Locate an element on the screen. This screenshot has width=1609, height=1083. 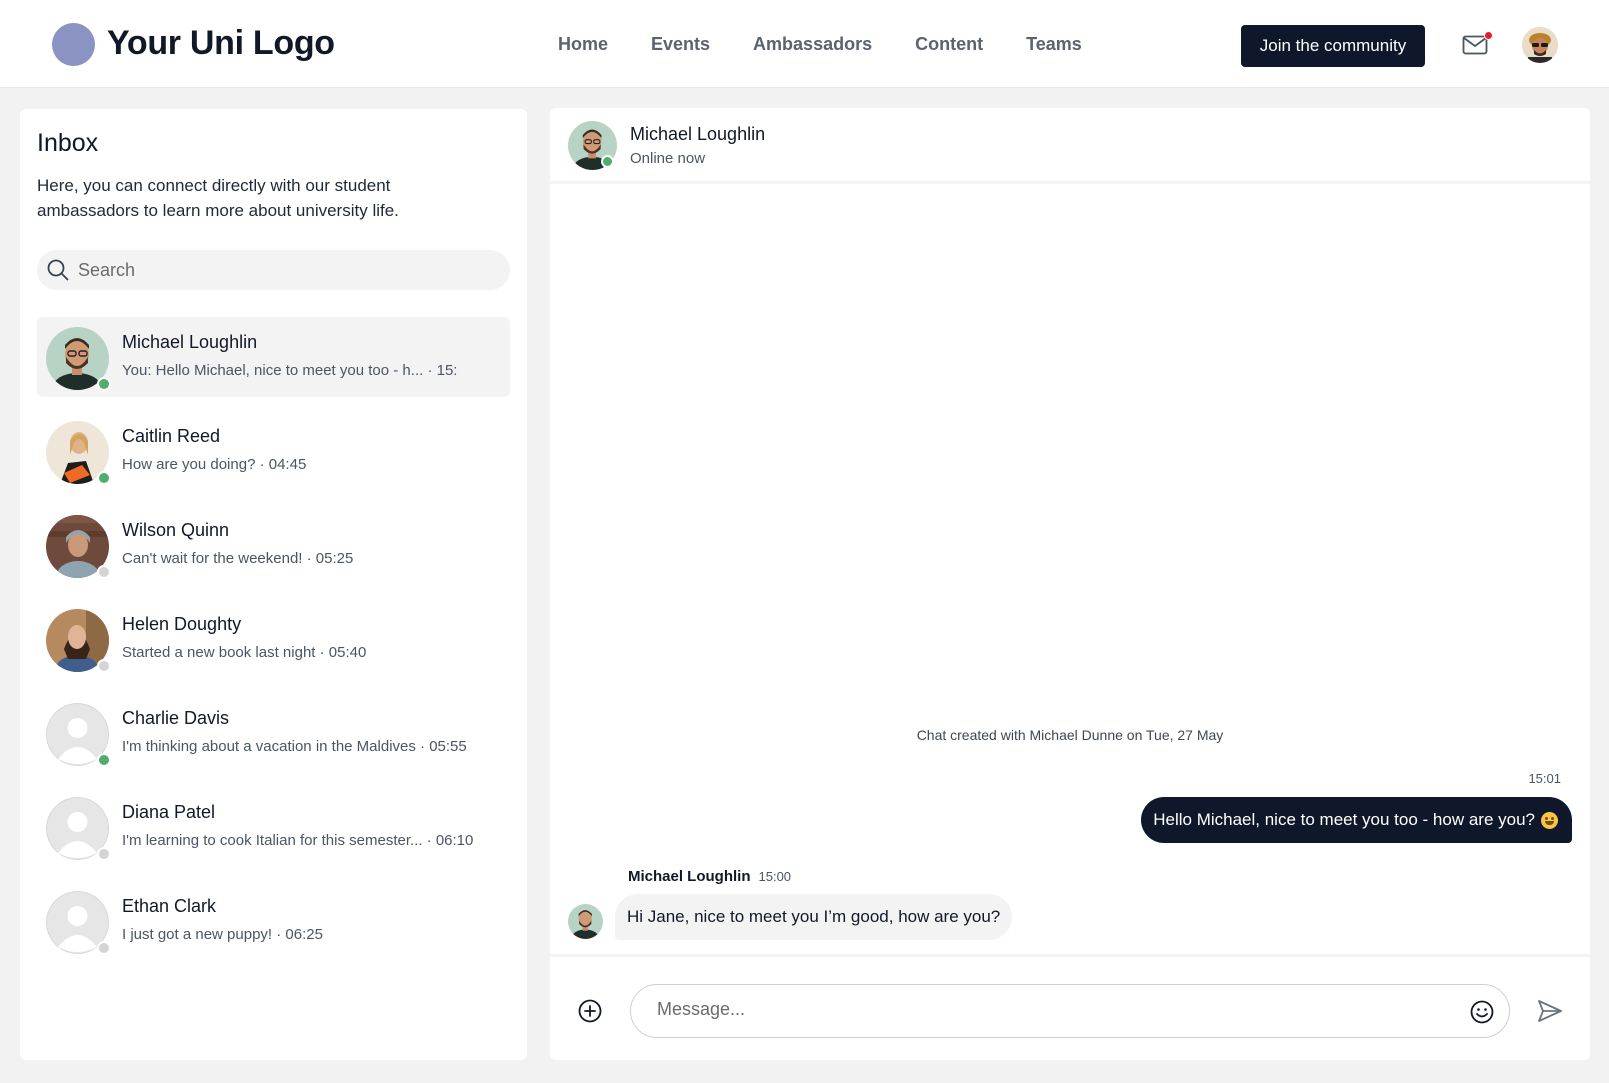
plus-circle-icon is located at coordinates (590, 1011).